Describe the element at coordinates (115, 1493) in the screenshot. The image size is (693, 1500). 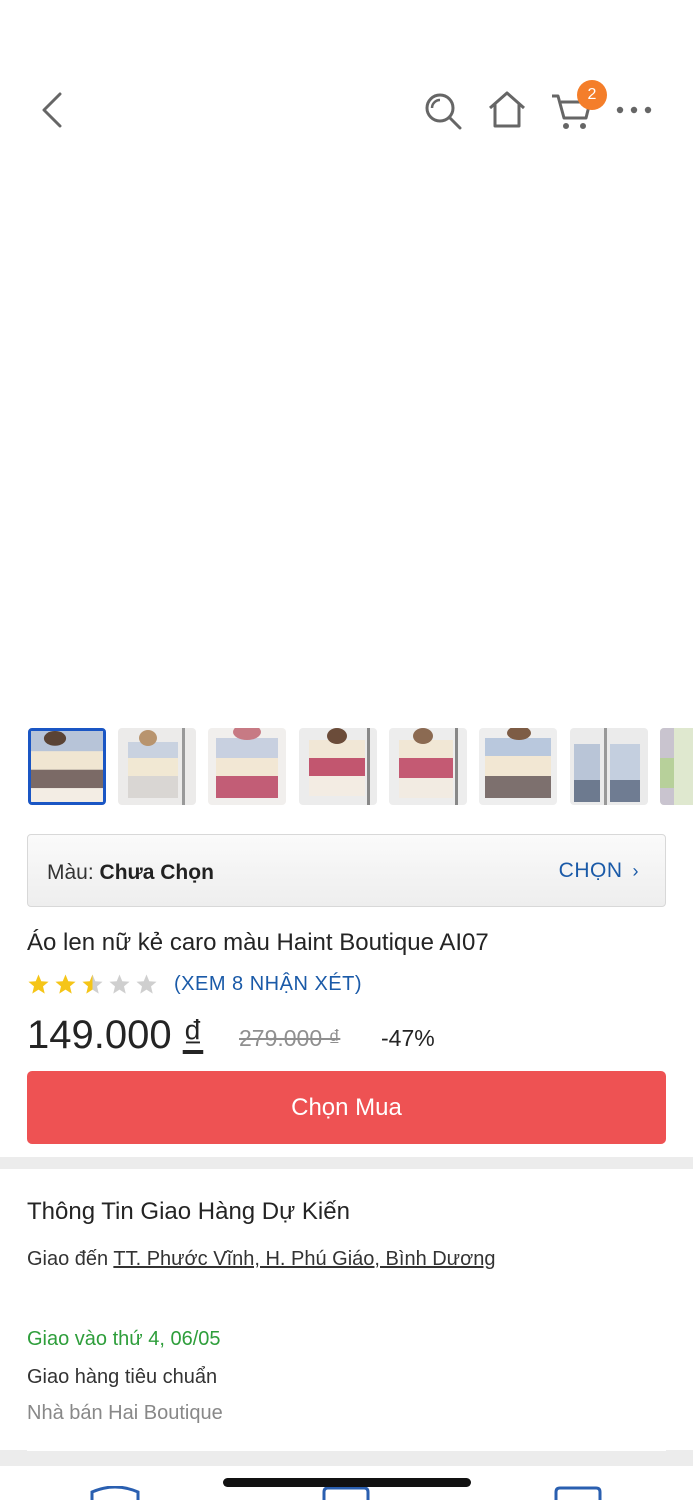
I see `shield-icon` at that location.